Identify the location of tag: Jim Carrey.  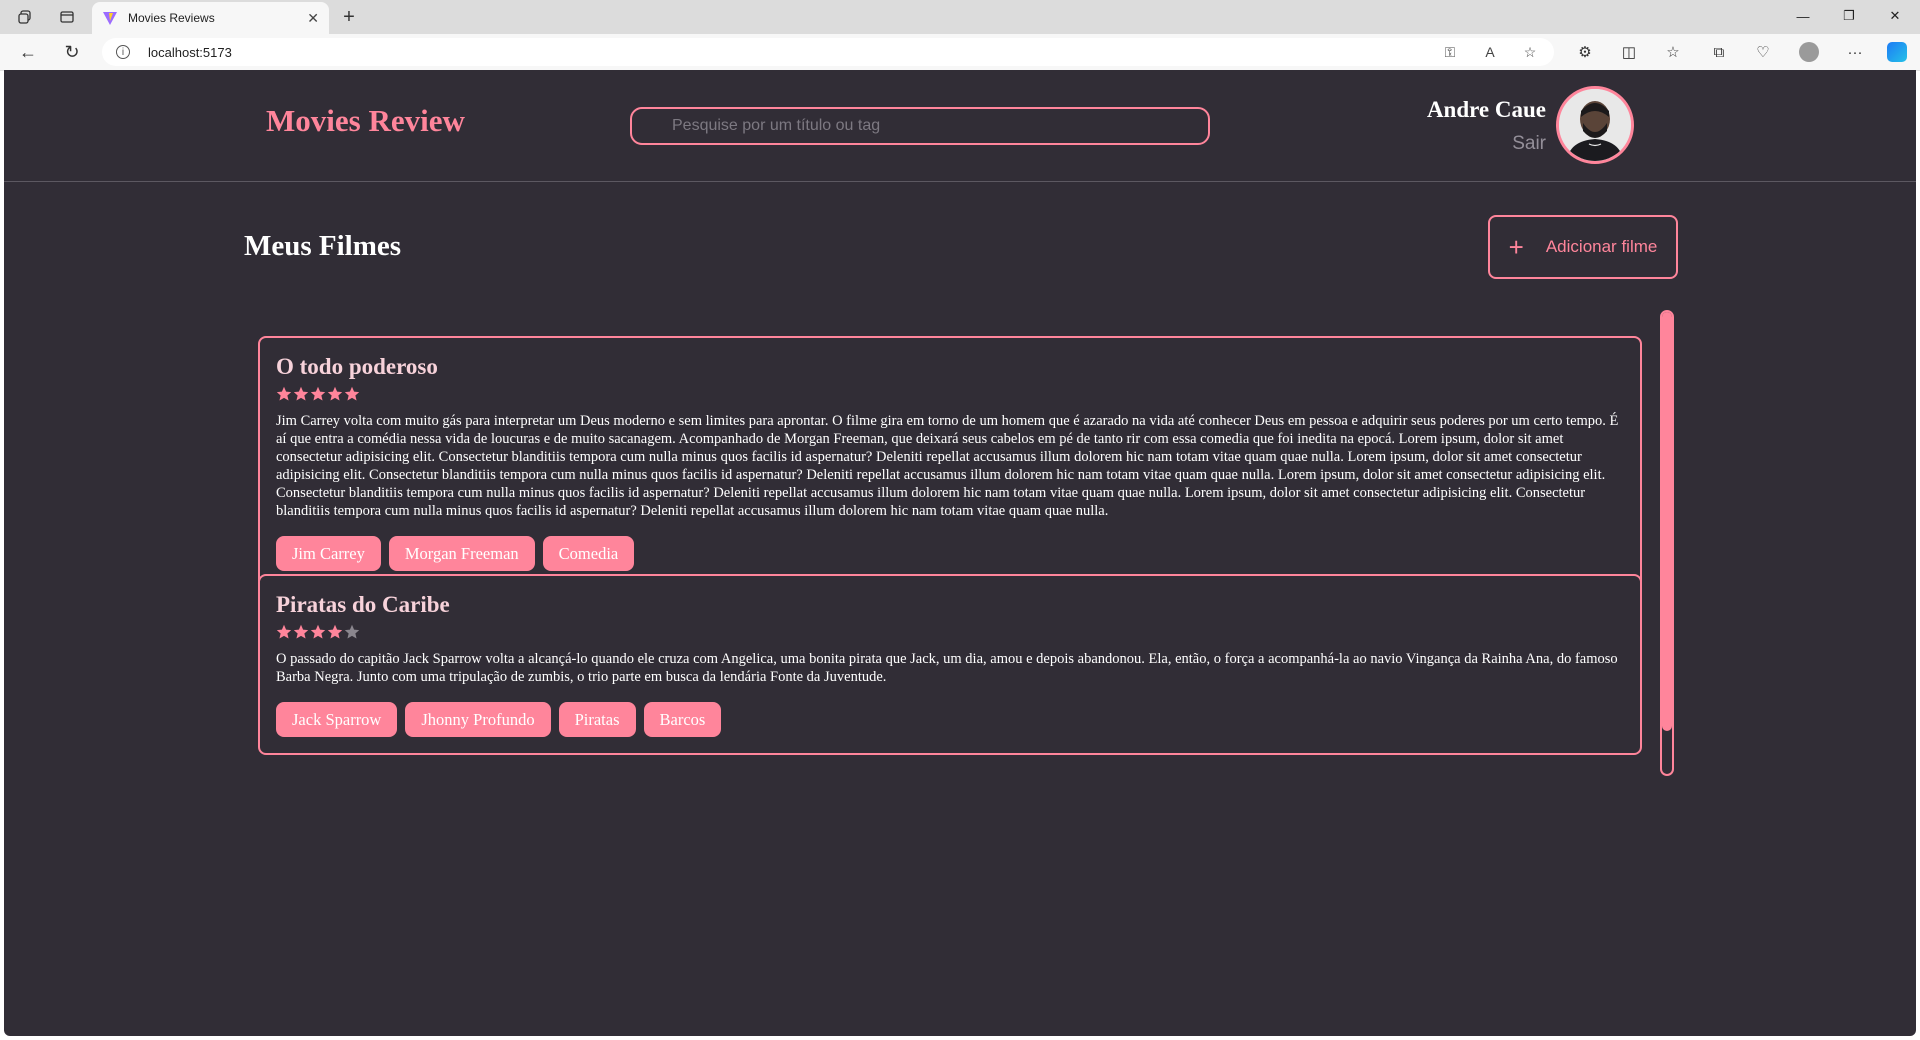
(328, 553).